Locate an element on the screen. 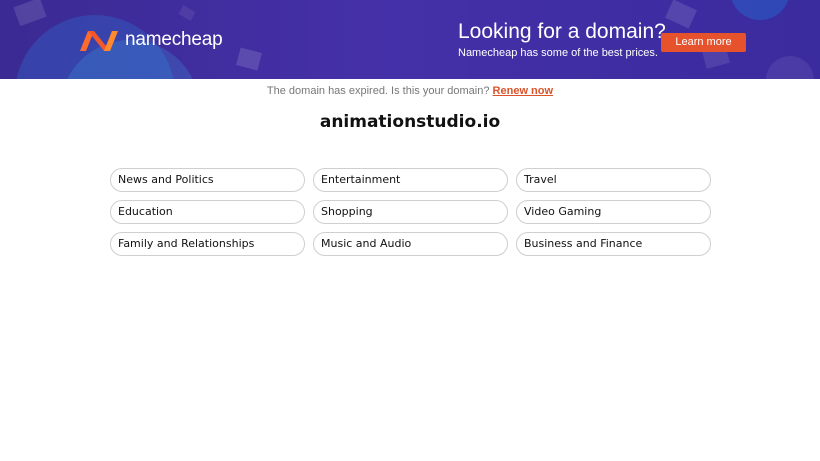 The height and width of the screenshot is (461, 820). category-travel: Travel is located at coordinates (613, 180).